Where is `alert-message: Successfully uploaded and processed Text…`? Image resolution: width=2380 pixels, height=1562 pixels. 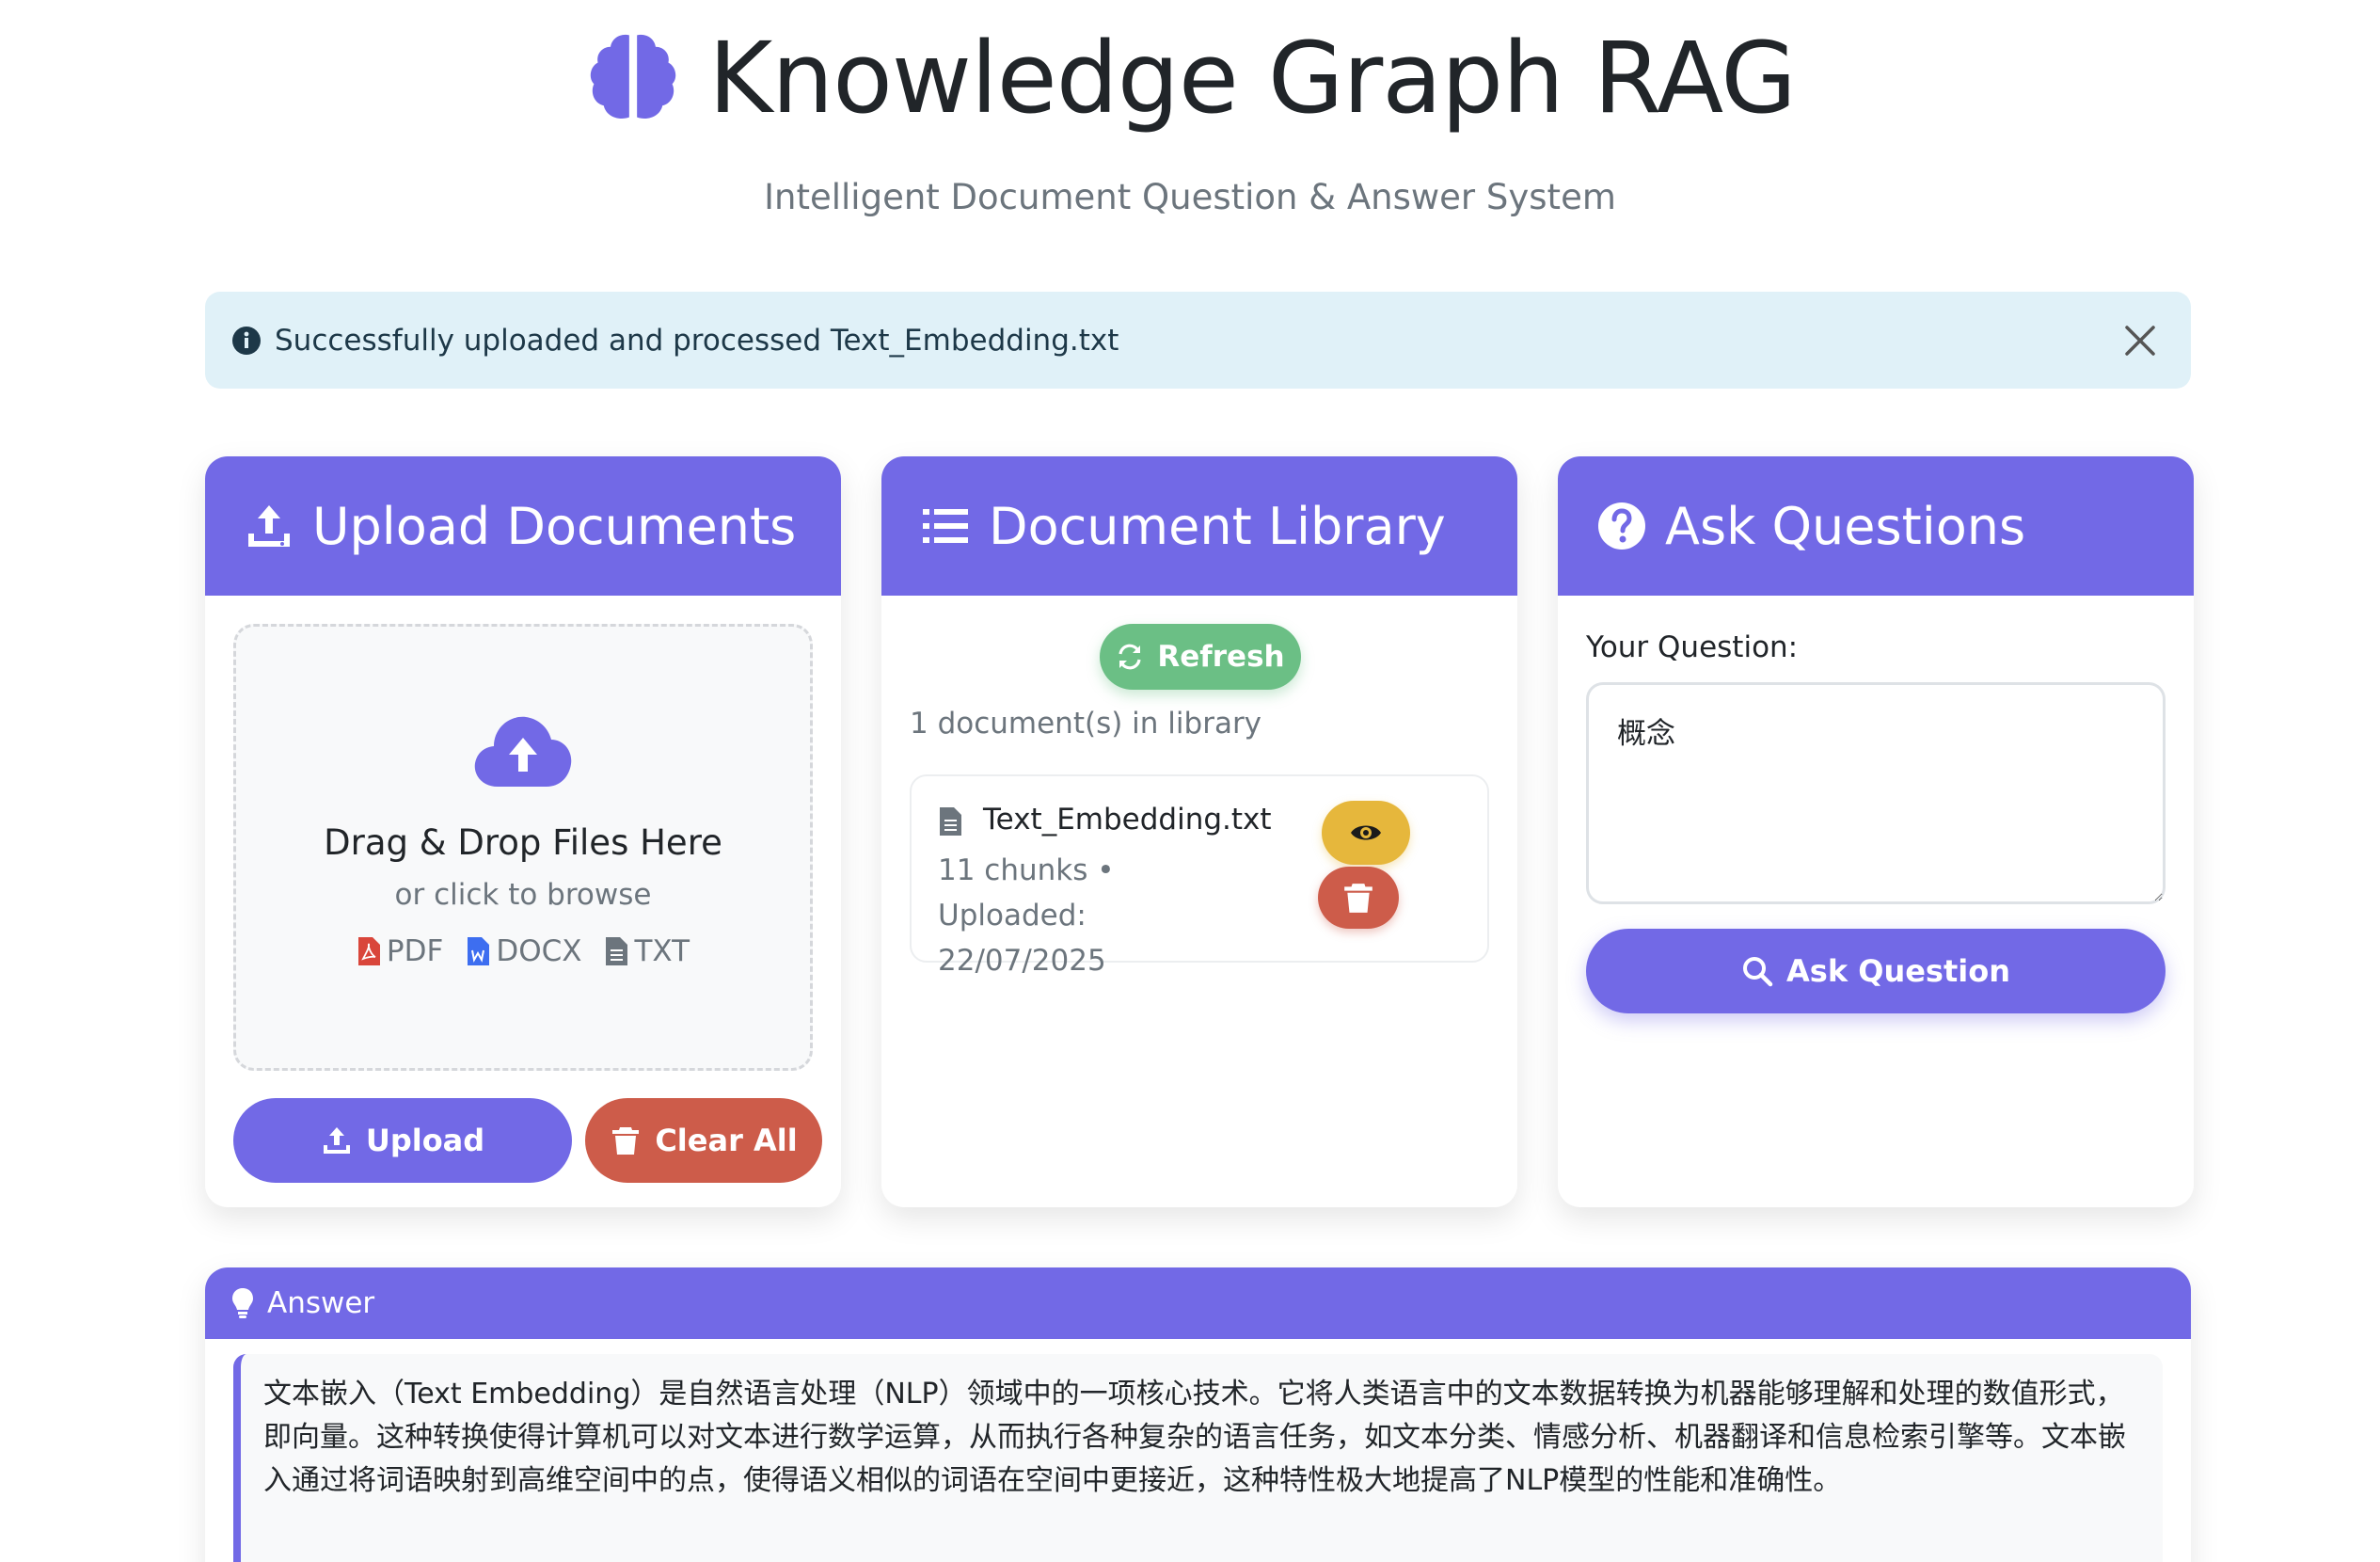 alert-message: Successfully uploaded and processed Text… is located at coordinates (697, 340).